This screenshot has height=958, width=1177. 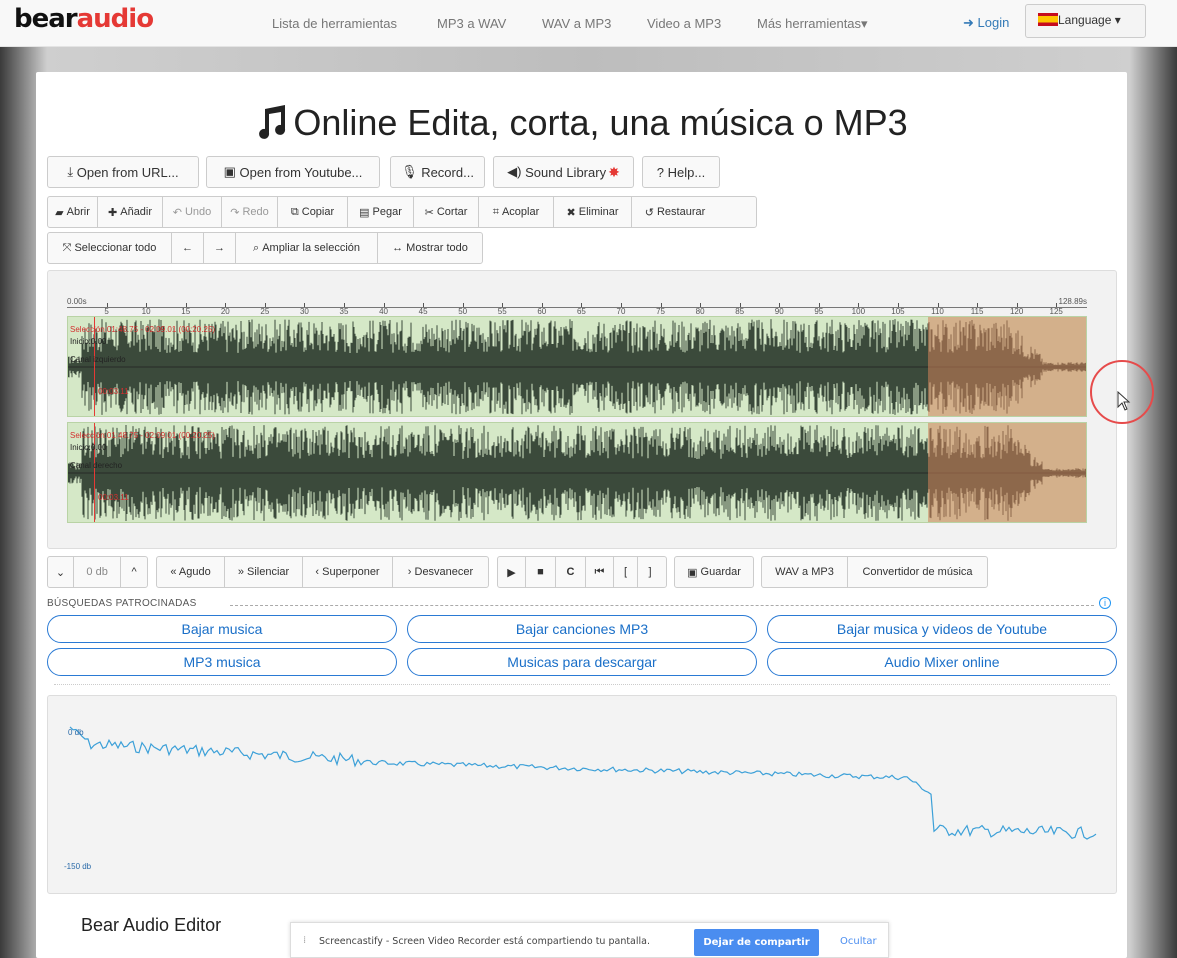 I want to click on timeline-tick-label: 120, so click(x=1016, y=311).